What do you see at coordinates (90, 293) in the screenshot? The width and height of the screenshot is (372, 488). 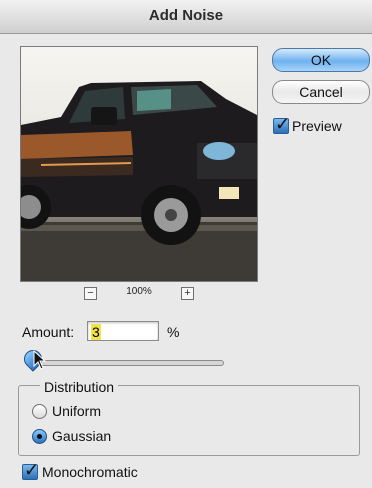 I see `zoom-out-button: −` at bounding box center [90, 293].